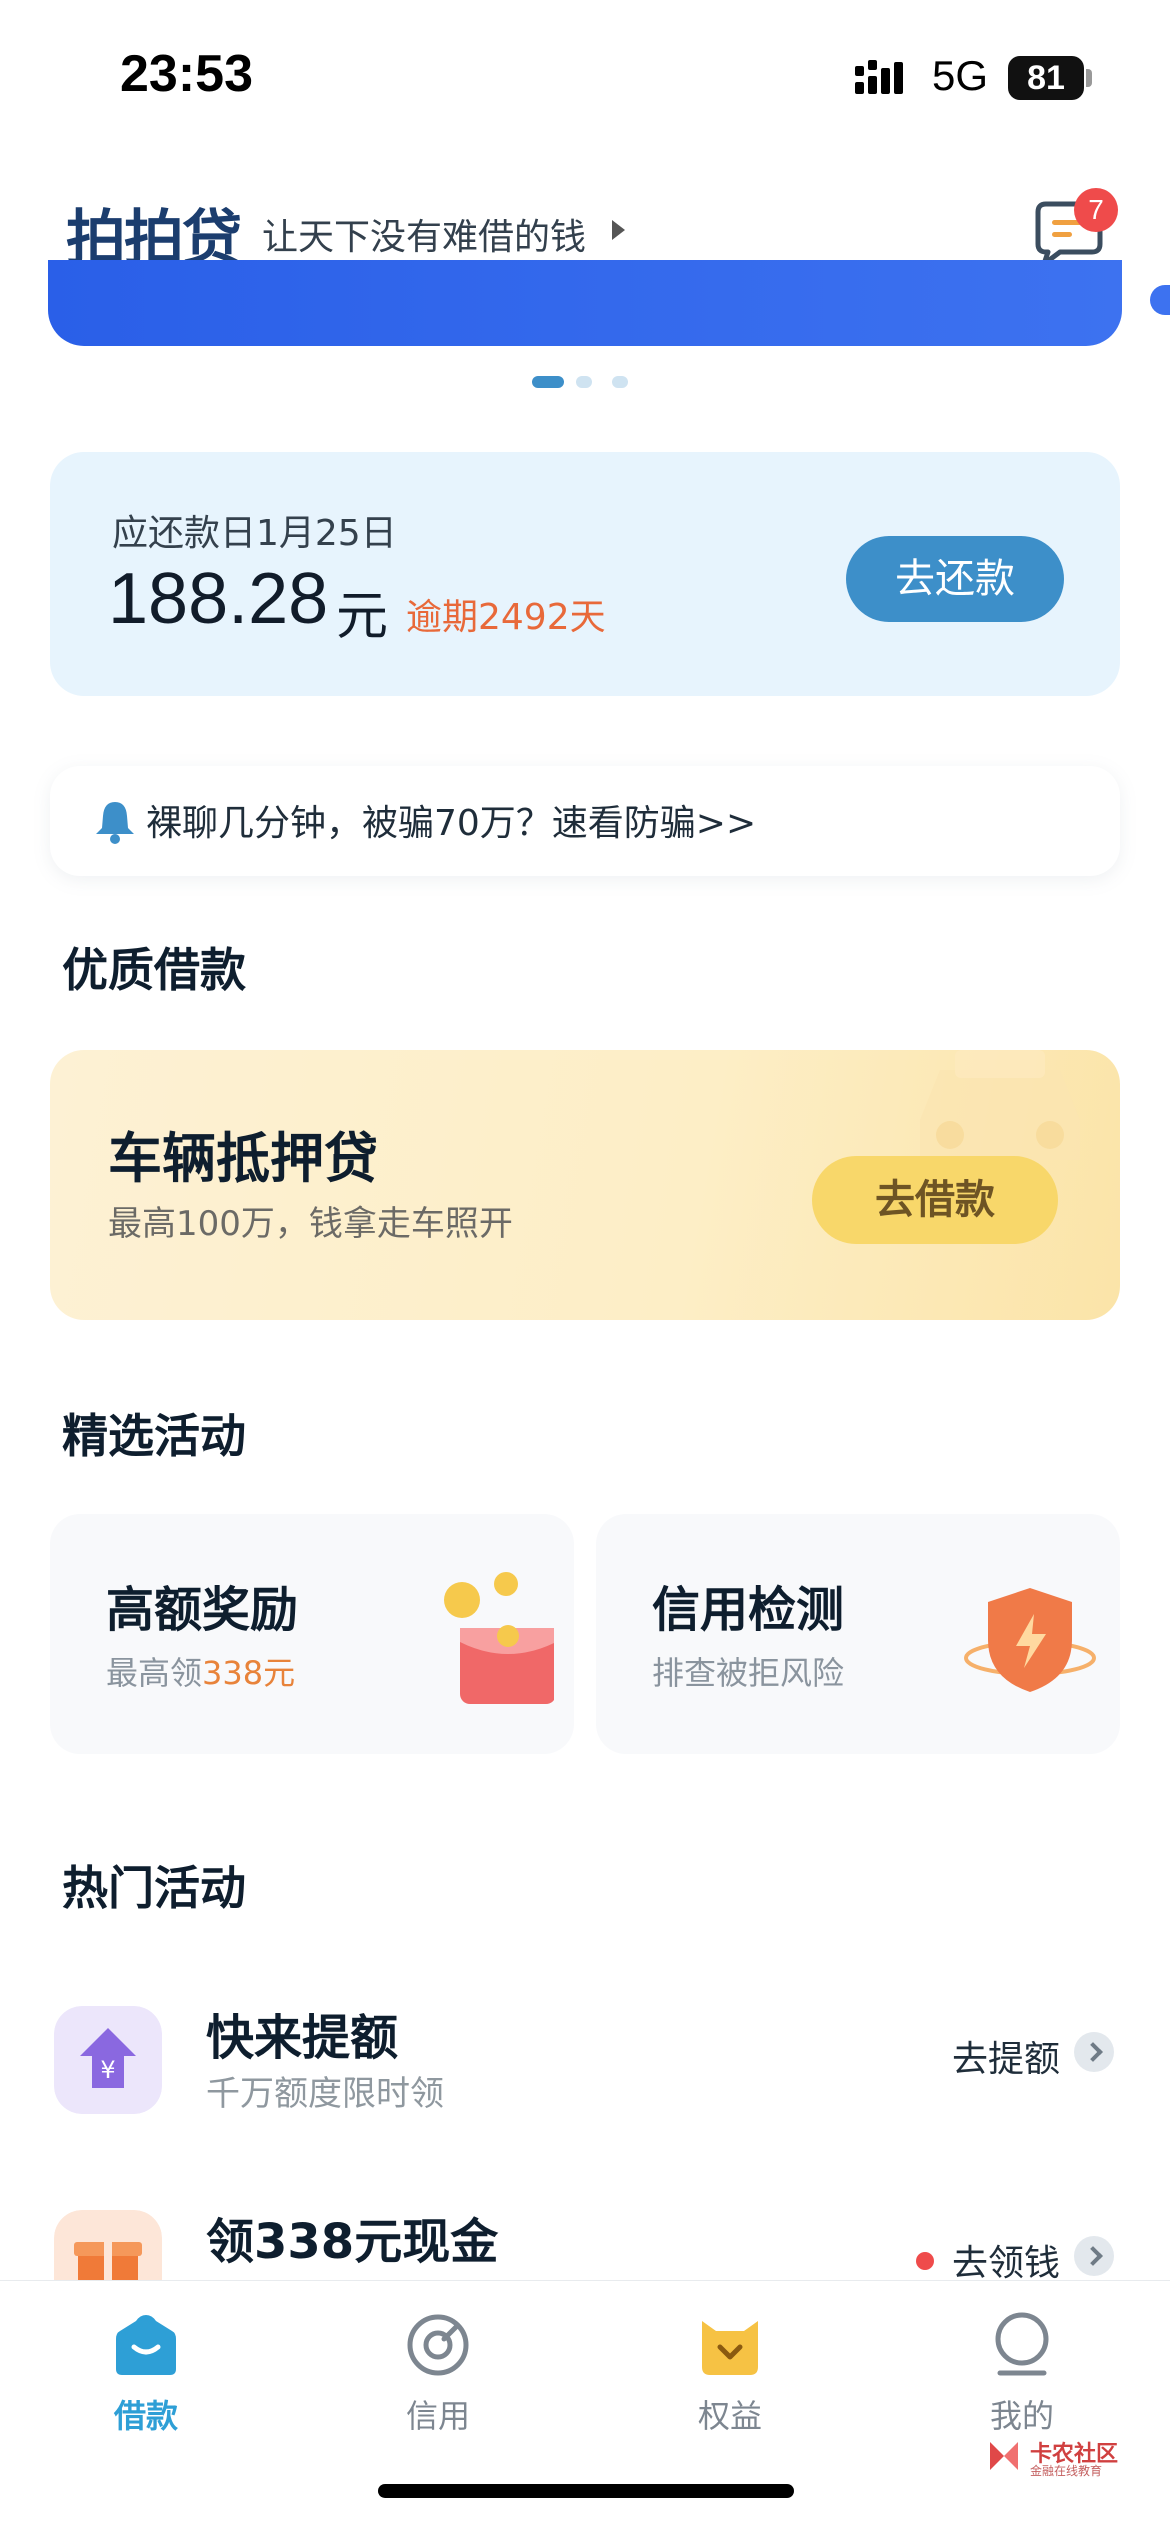  Describe the element at coordinates (1004, 2456) in the screenshot. I see `watermark-logo-icon` at that location.